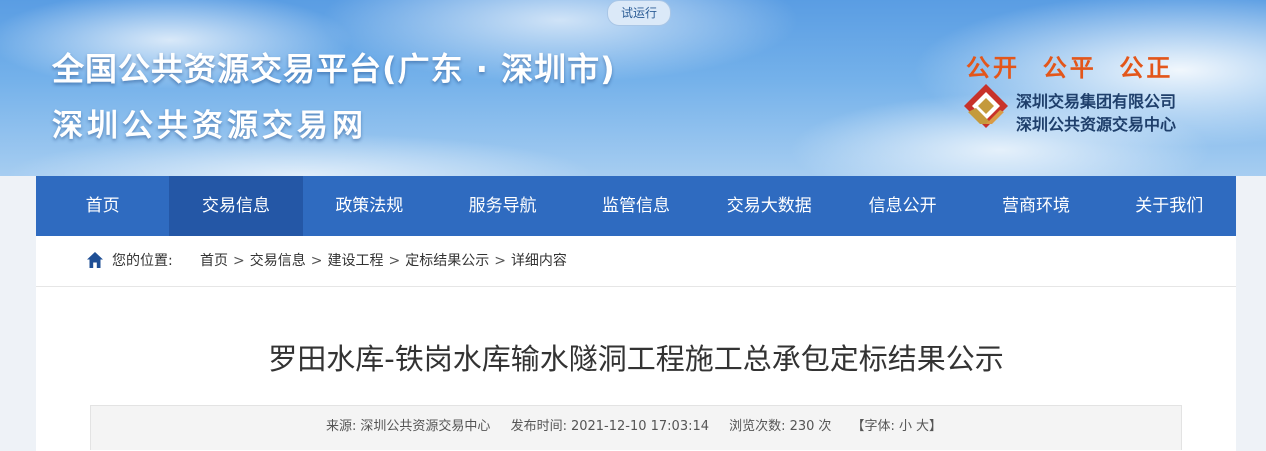 This screenshot has height=451, width=1266. Describe the element at coordinates (1169, 206) in the screenshot. I see `nav-item-about: 关于我们` at that location.